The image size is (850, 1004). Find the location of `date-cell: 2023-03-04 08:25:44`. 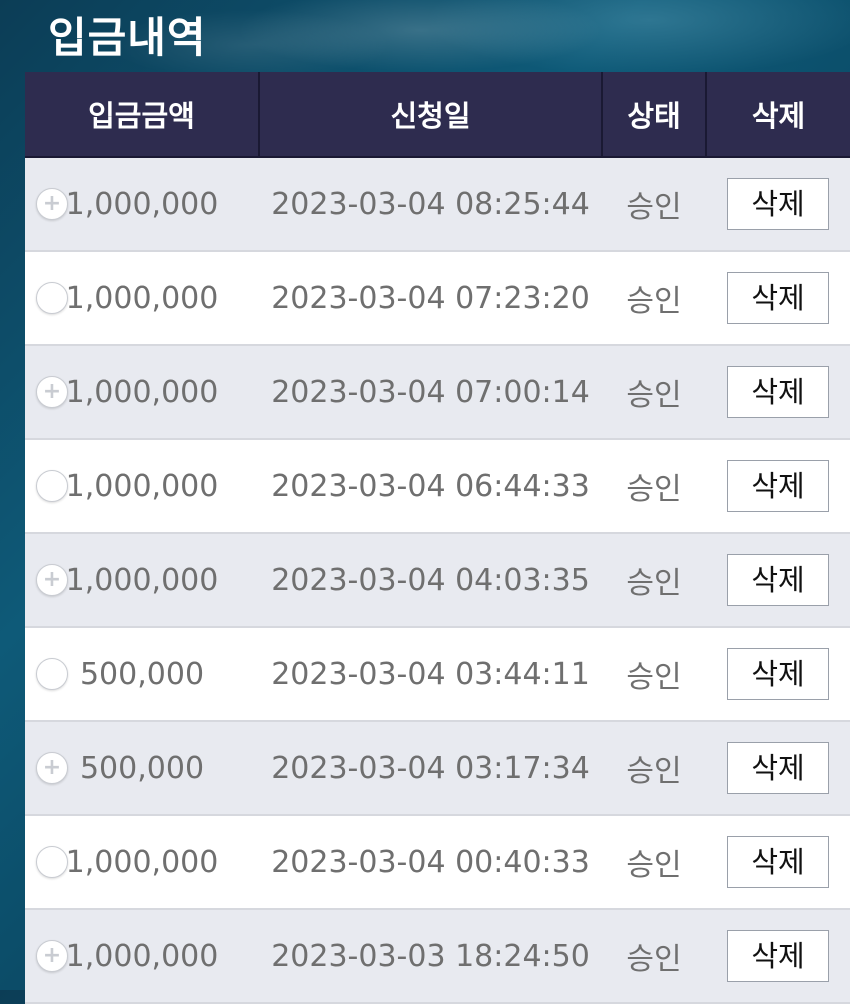

date-cell: 2023-03-04 08:25:44 is located at coordinates (430, 204).